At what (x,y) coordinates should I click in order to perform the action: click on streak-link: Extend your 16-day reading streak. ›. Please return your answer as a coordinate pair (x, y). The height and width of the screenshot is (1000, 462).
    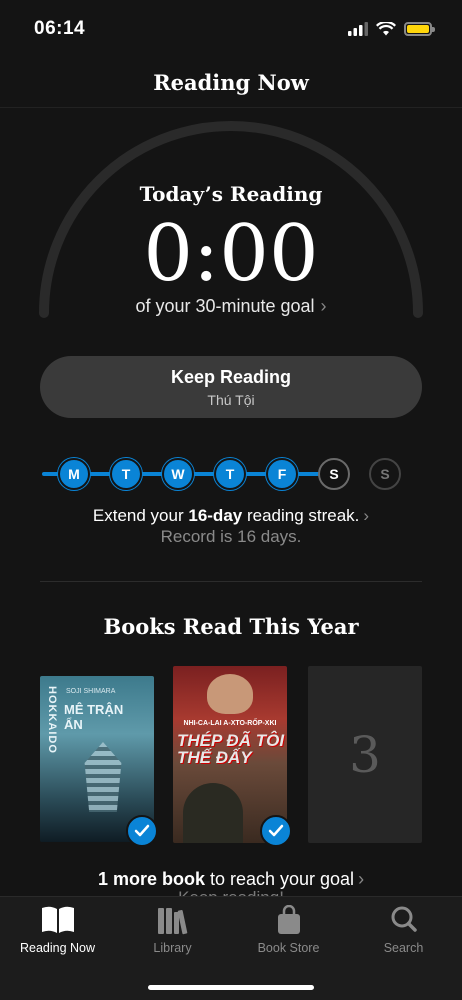
    Looking at the image, I should click on (231, 516).